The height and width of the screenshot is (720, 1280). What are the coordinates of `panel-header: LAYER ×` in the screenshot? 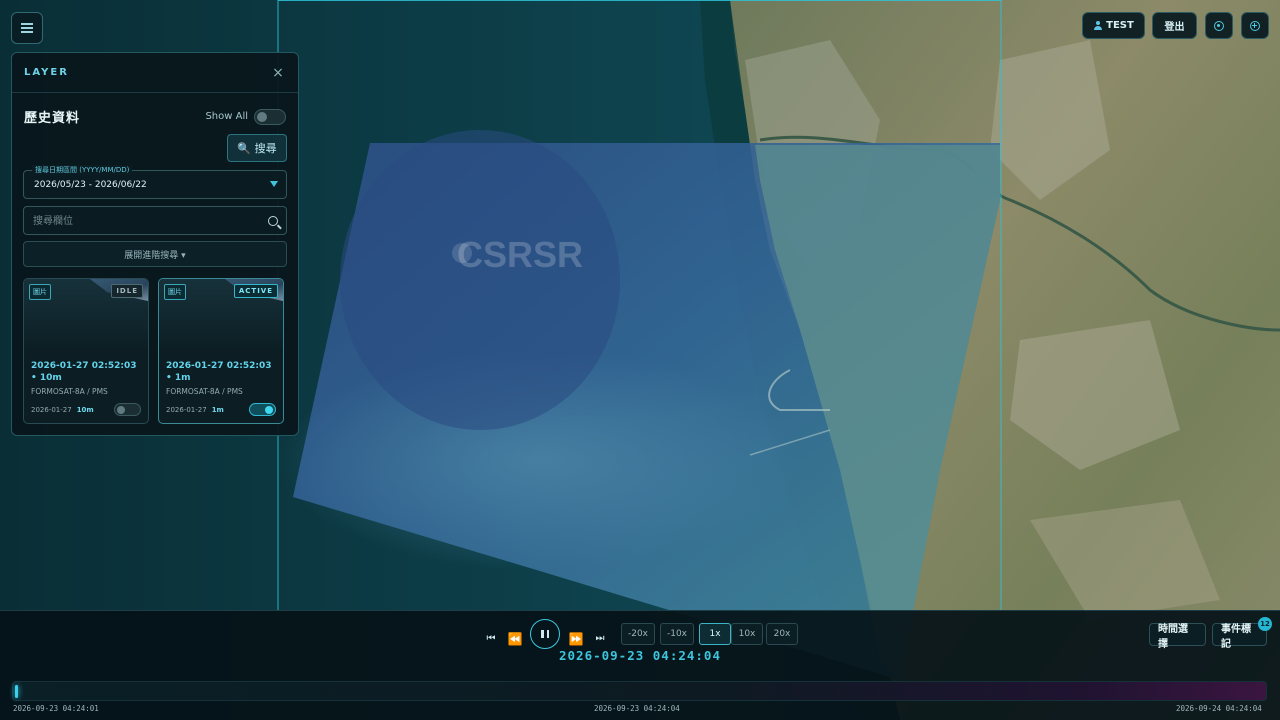 It's located at (155, 73).